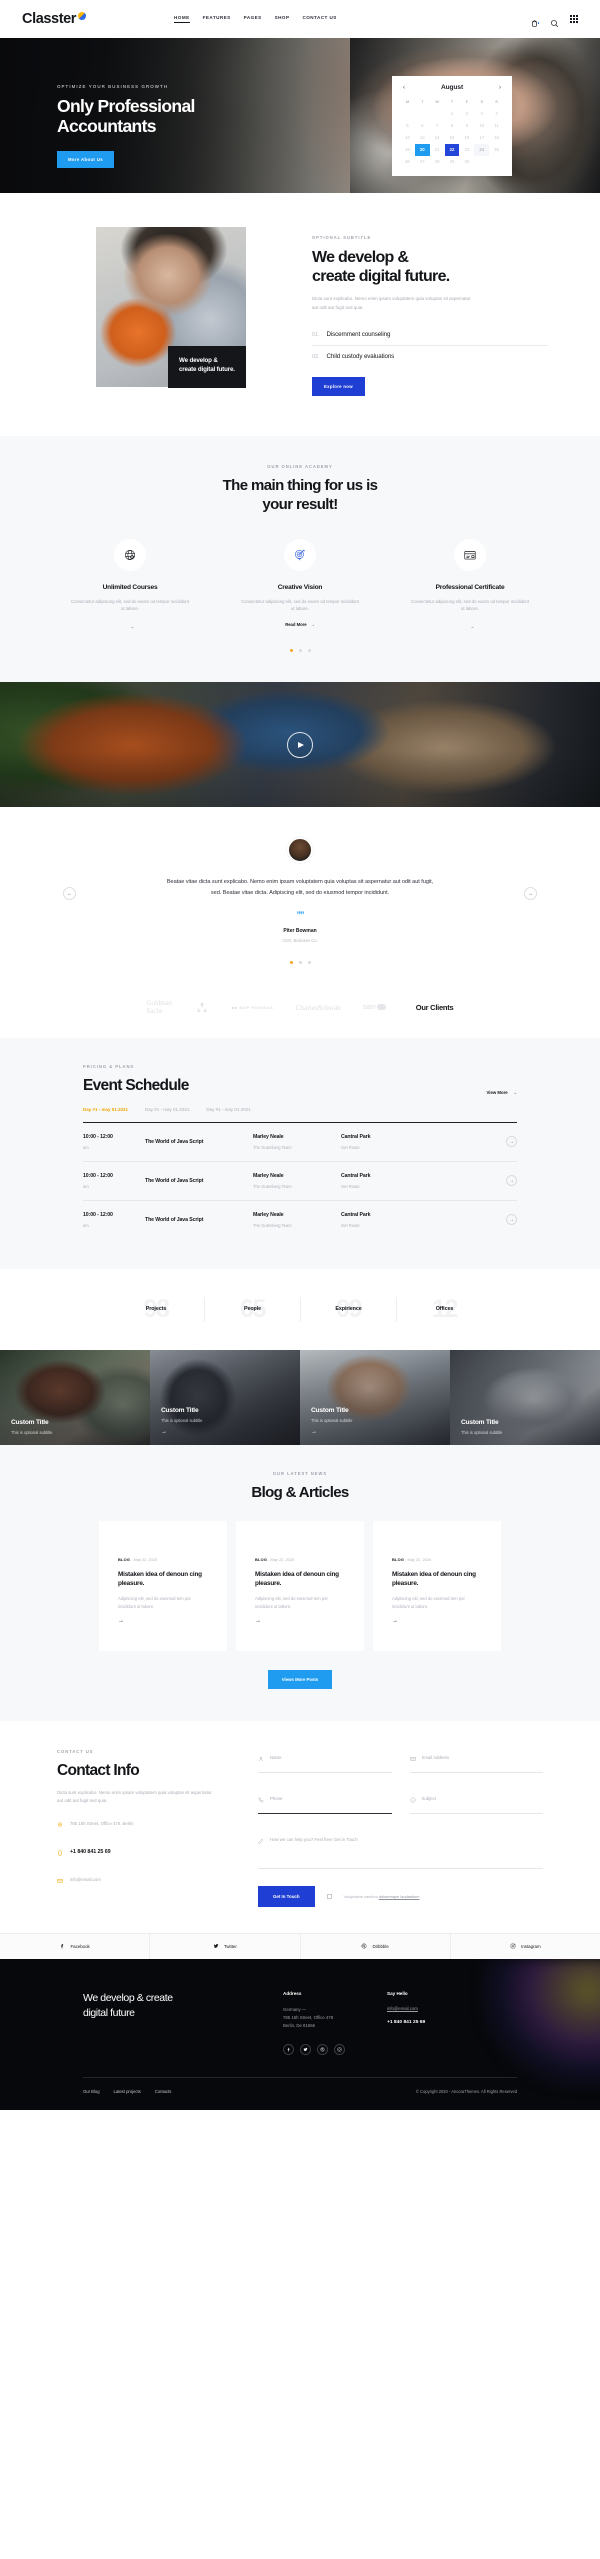  I want to click on email-input, so click(482, 1758).